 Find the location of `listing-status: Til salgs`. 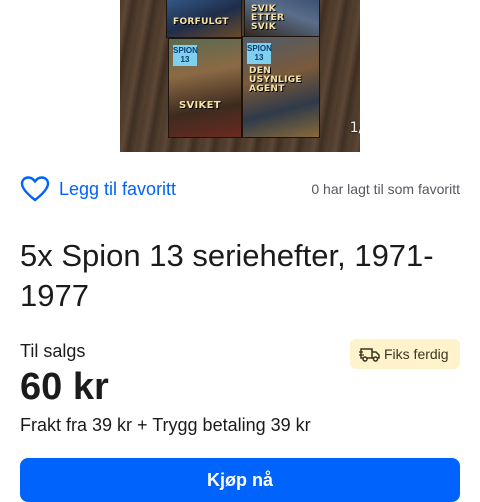

listing-status: Til salgs is located at coordinates (53, 351).